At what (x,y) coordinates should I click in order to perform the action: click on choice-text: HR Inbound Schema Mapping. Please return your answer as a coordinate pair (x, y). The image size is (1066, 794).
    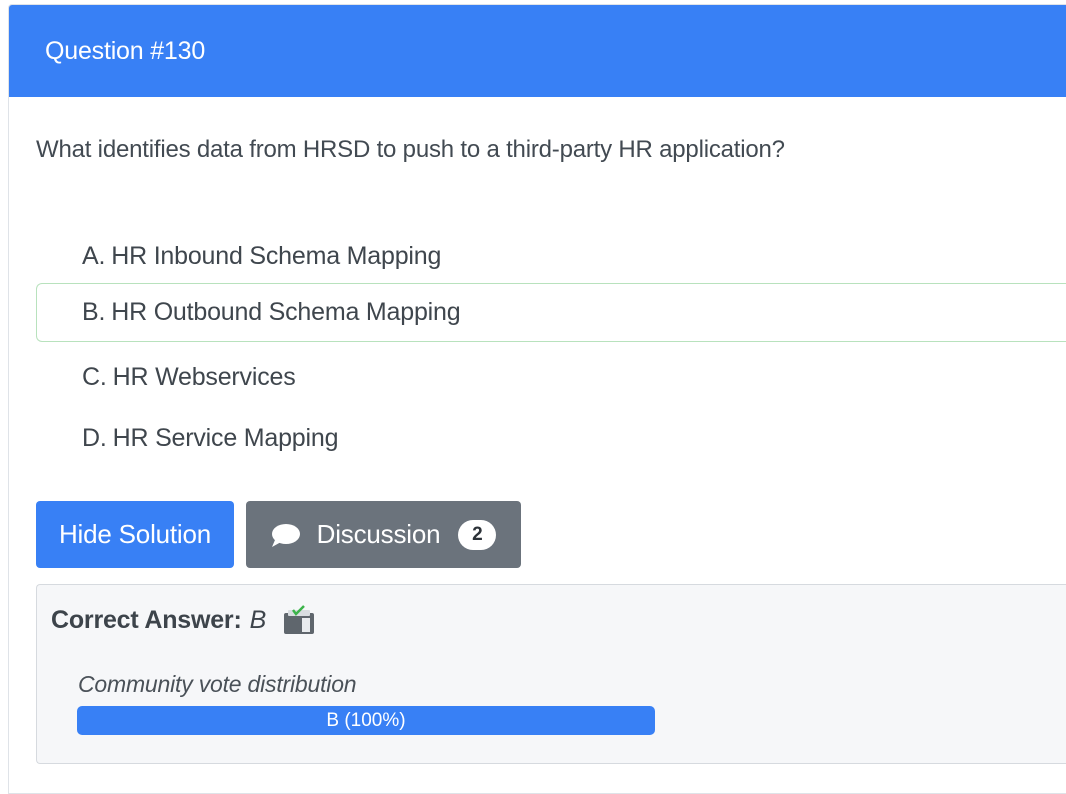
    Looking at the image, I should click on (276, 256).